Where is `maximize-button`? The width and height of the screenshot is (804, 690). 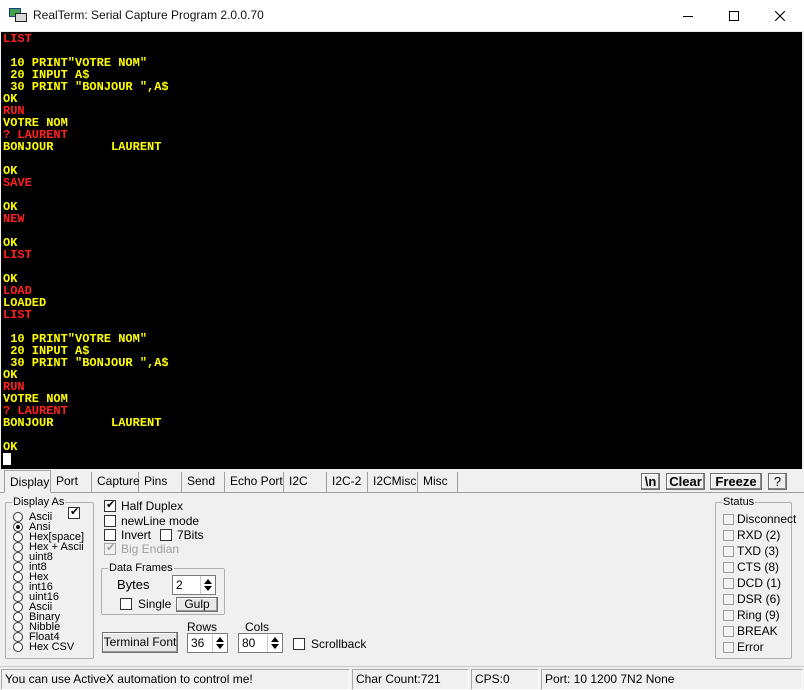
maximize-button is located at coordinates (734, 15).